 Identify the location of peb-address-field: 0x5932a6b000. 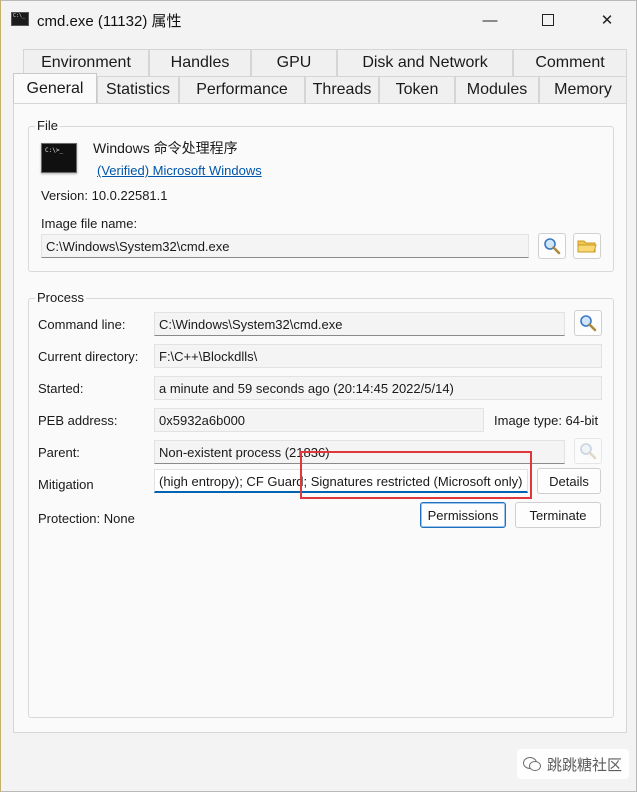
(319, 420).